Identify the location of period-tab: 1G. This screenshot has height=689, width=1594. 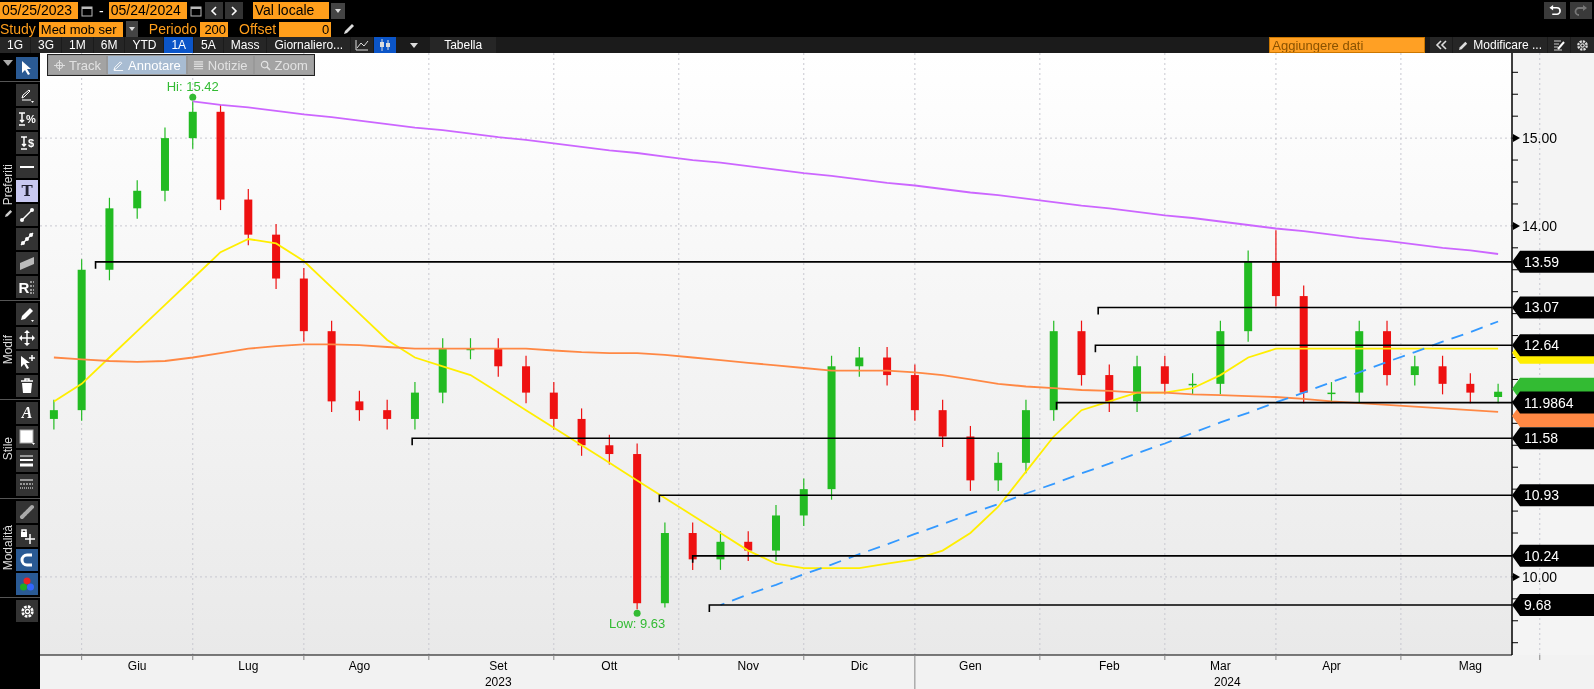
(15, 45).